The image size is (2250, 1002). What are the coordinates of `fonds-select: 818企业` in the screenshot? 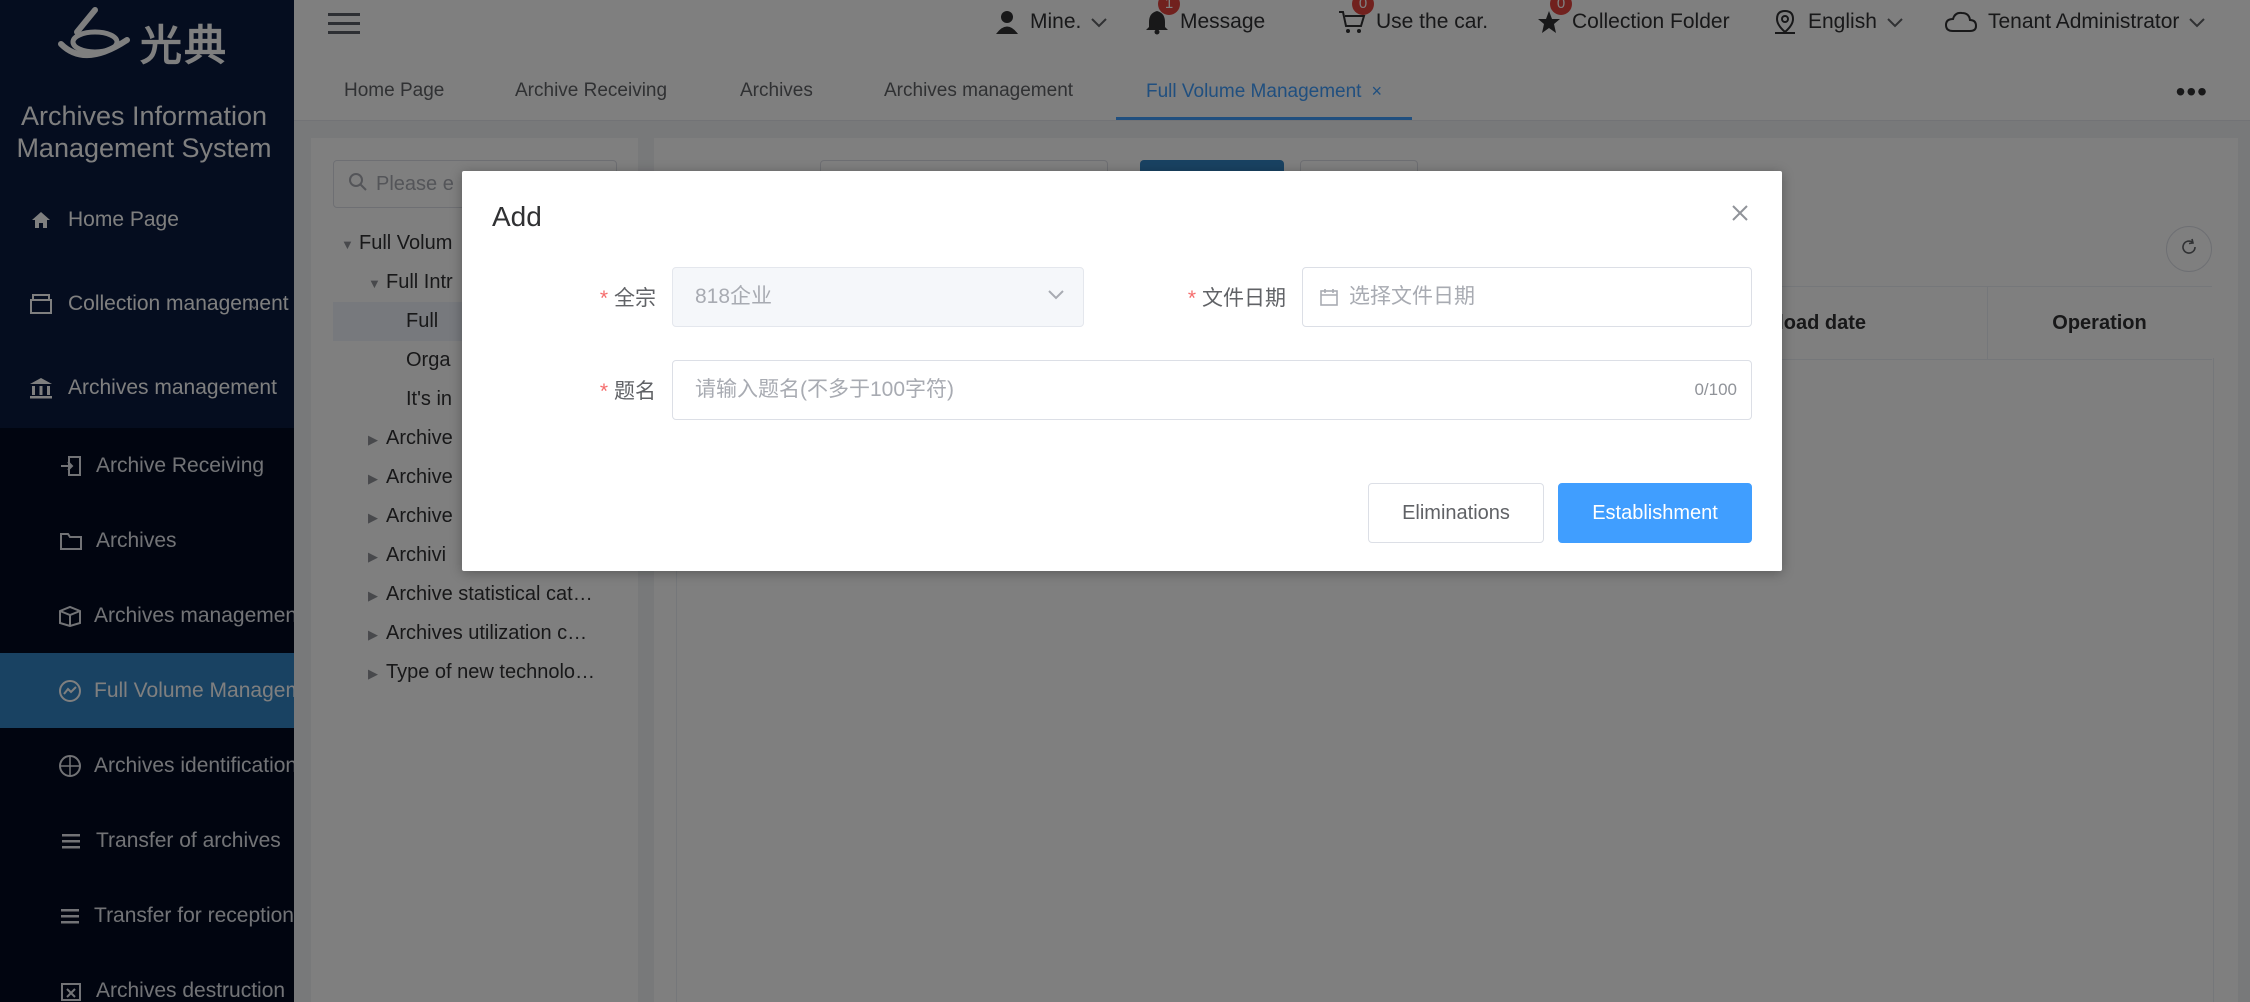 It's located at (878, 297).